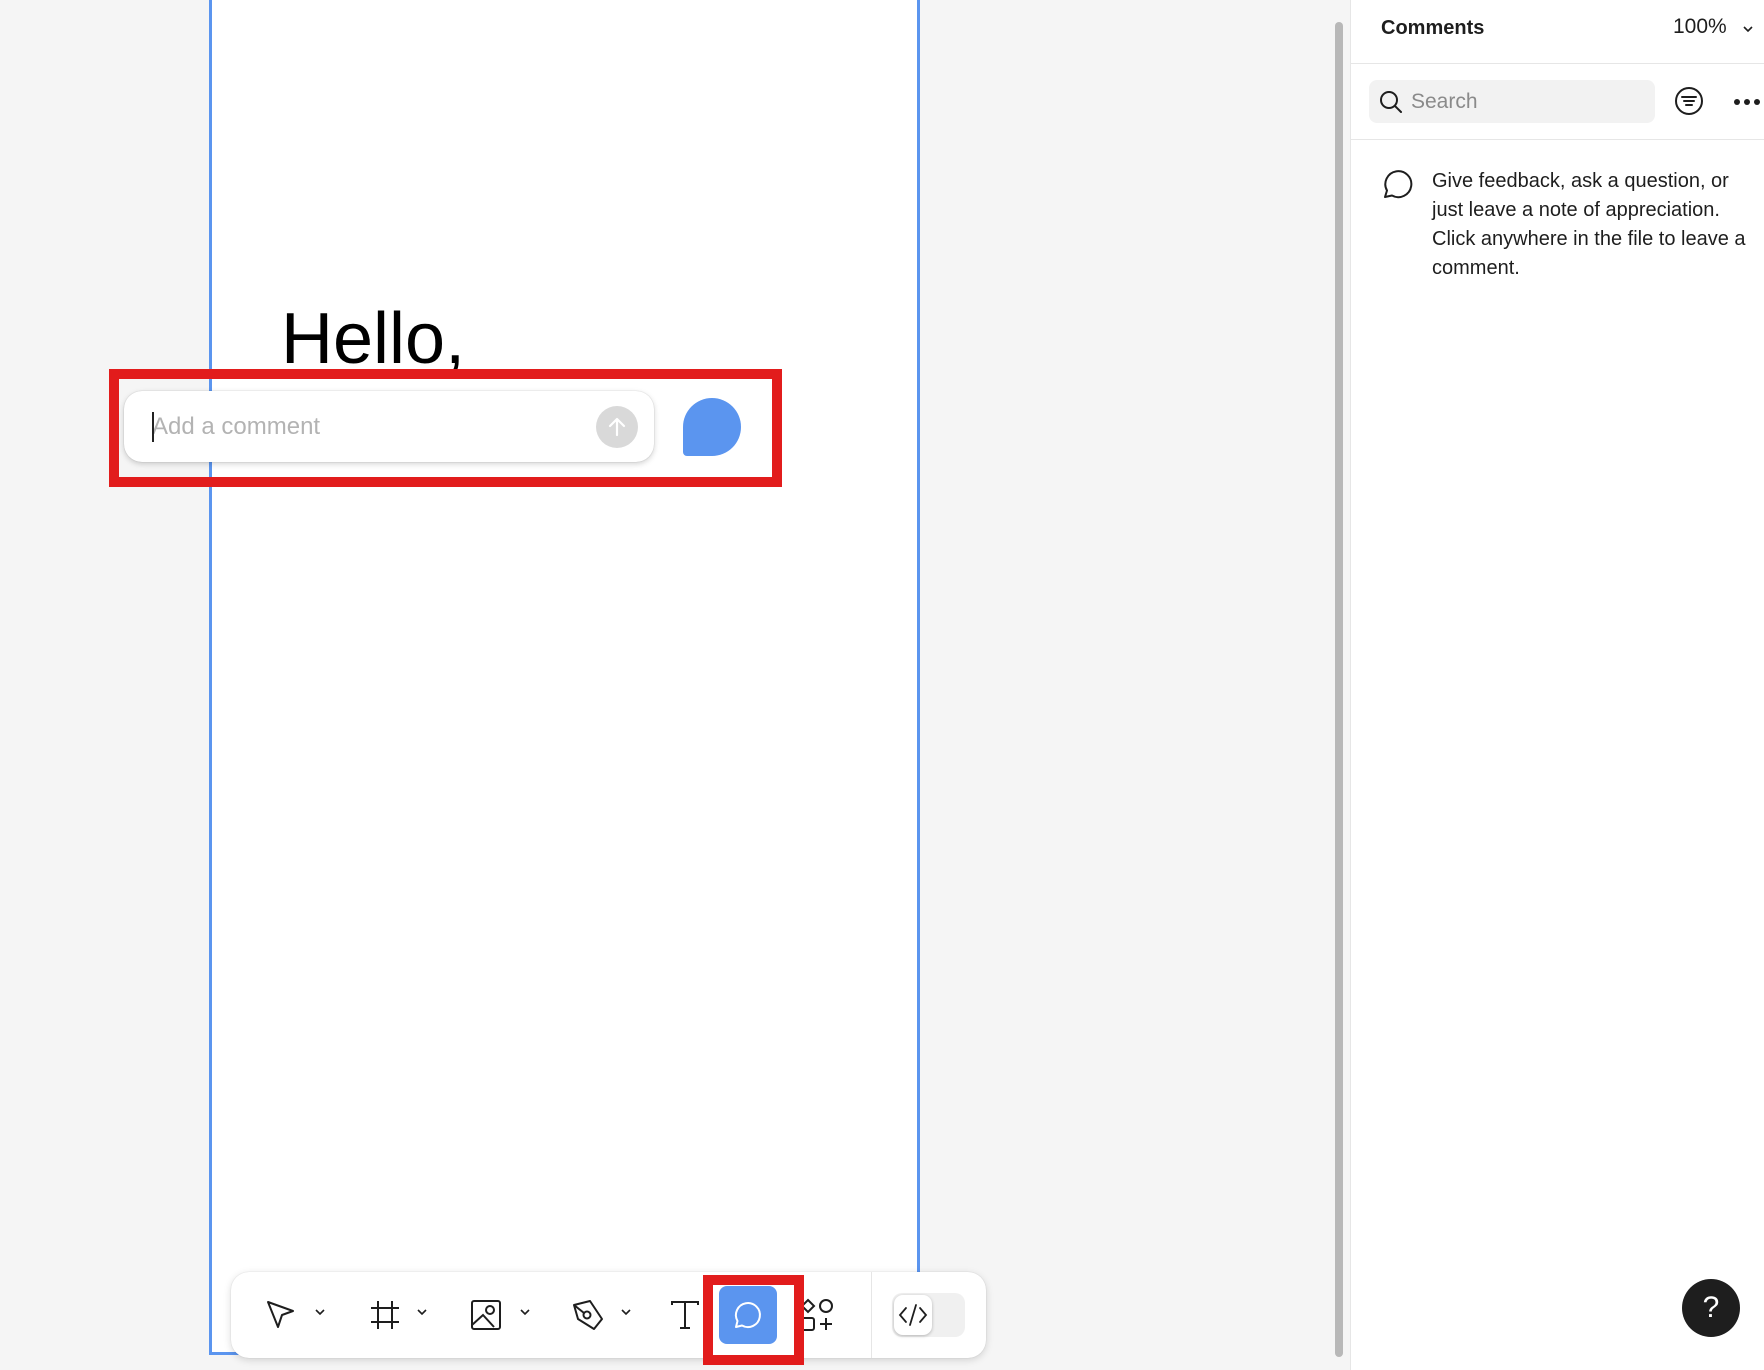 The width and height of the screenshot is (1764, 1370). What do you see at coordinates (871, 1315) in the screenshot?
I see `toolbar-divider` at bounding box center [871, 1315].